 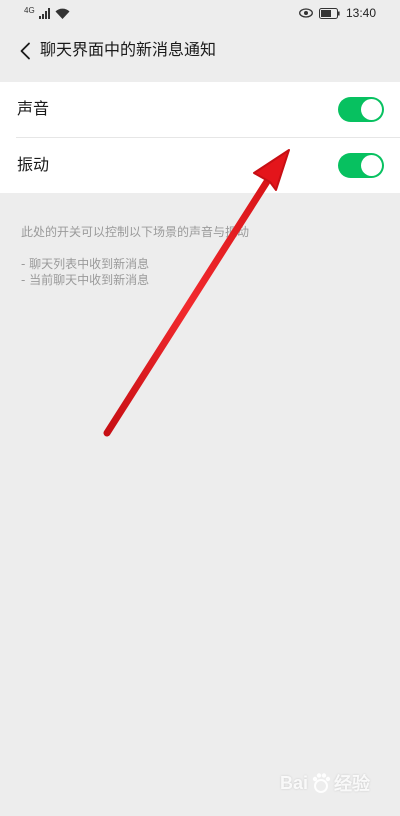 What do you see at coordinates (128, 49) in the screenshot?
I see `page-title: 聊天界面中的新消息通知` at bounding box center [128, 49].